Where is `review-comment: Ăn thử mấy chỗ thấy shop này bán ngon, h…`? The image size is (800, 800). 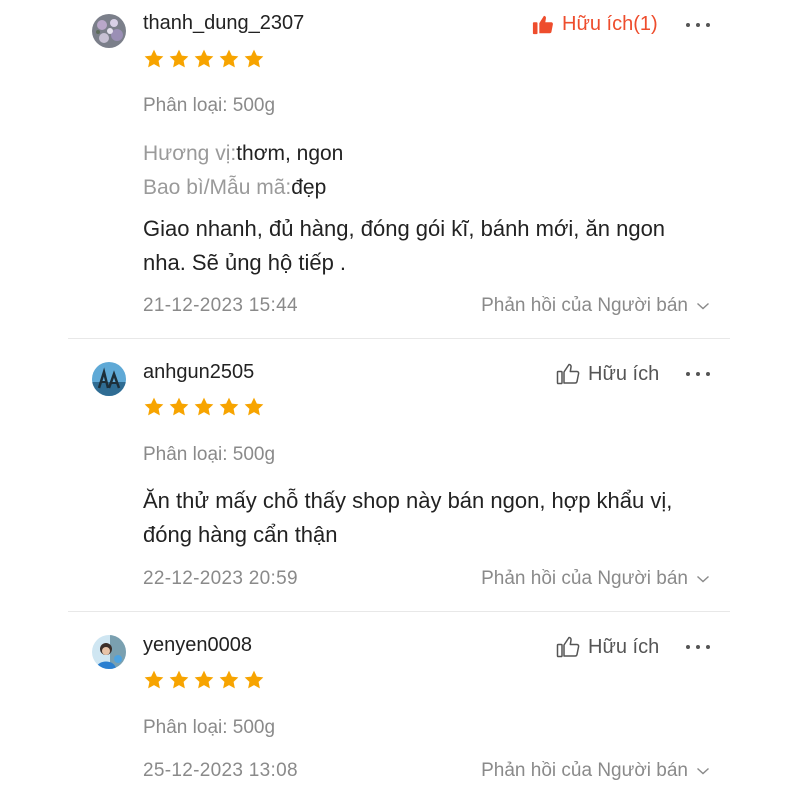
review-comment: Ăn thử mấy chỗ thấy shop này bán ngon, h… is located at coordinates (408, 517).